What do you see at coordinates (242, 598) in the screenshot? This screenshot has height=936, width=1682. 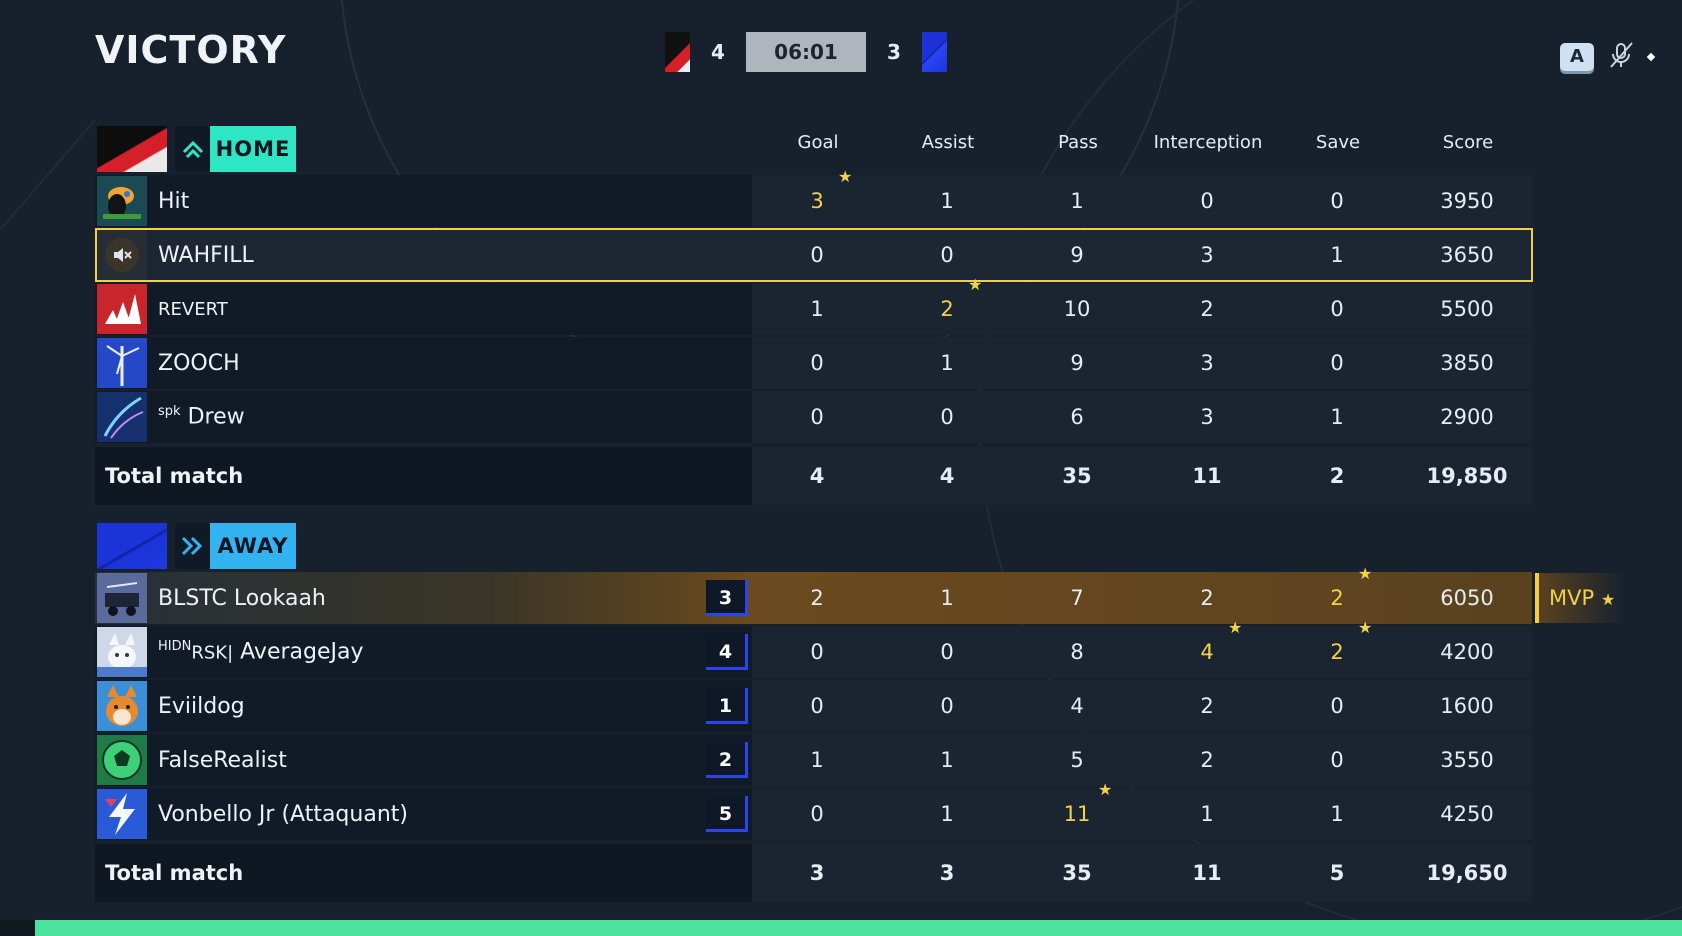 I see `player-name: BLSTC Lookaah` at bounding box center [242, 598].